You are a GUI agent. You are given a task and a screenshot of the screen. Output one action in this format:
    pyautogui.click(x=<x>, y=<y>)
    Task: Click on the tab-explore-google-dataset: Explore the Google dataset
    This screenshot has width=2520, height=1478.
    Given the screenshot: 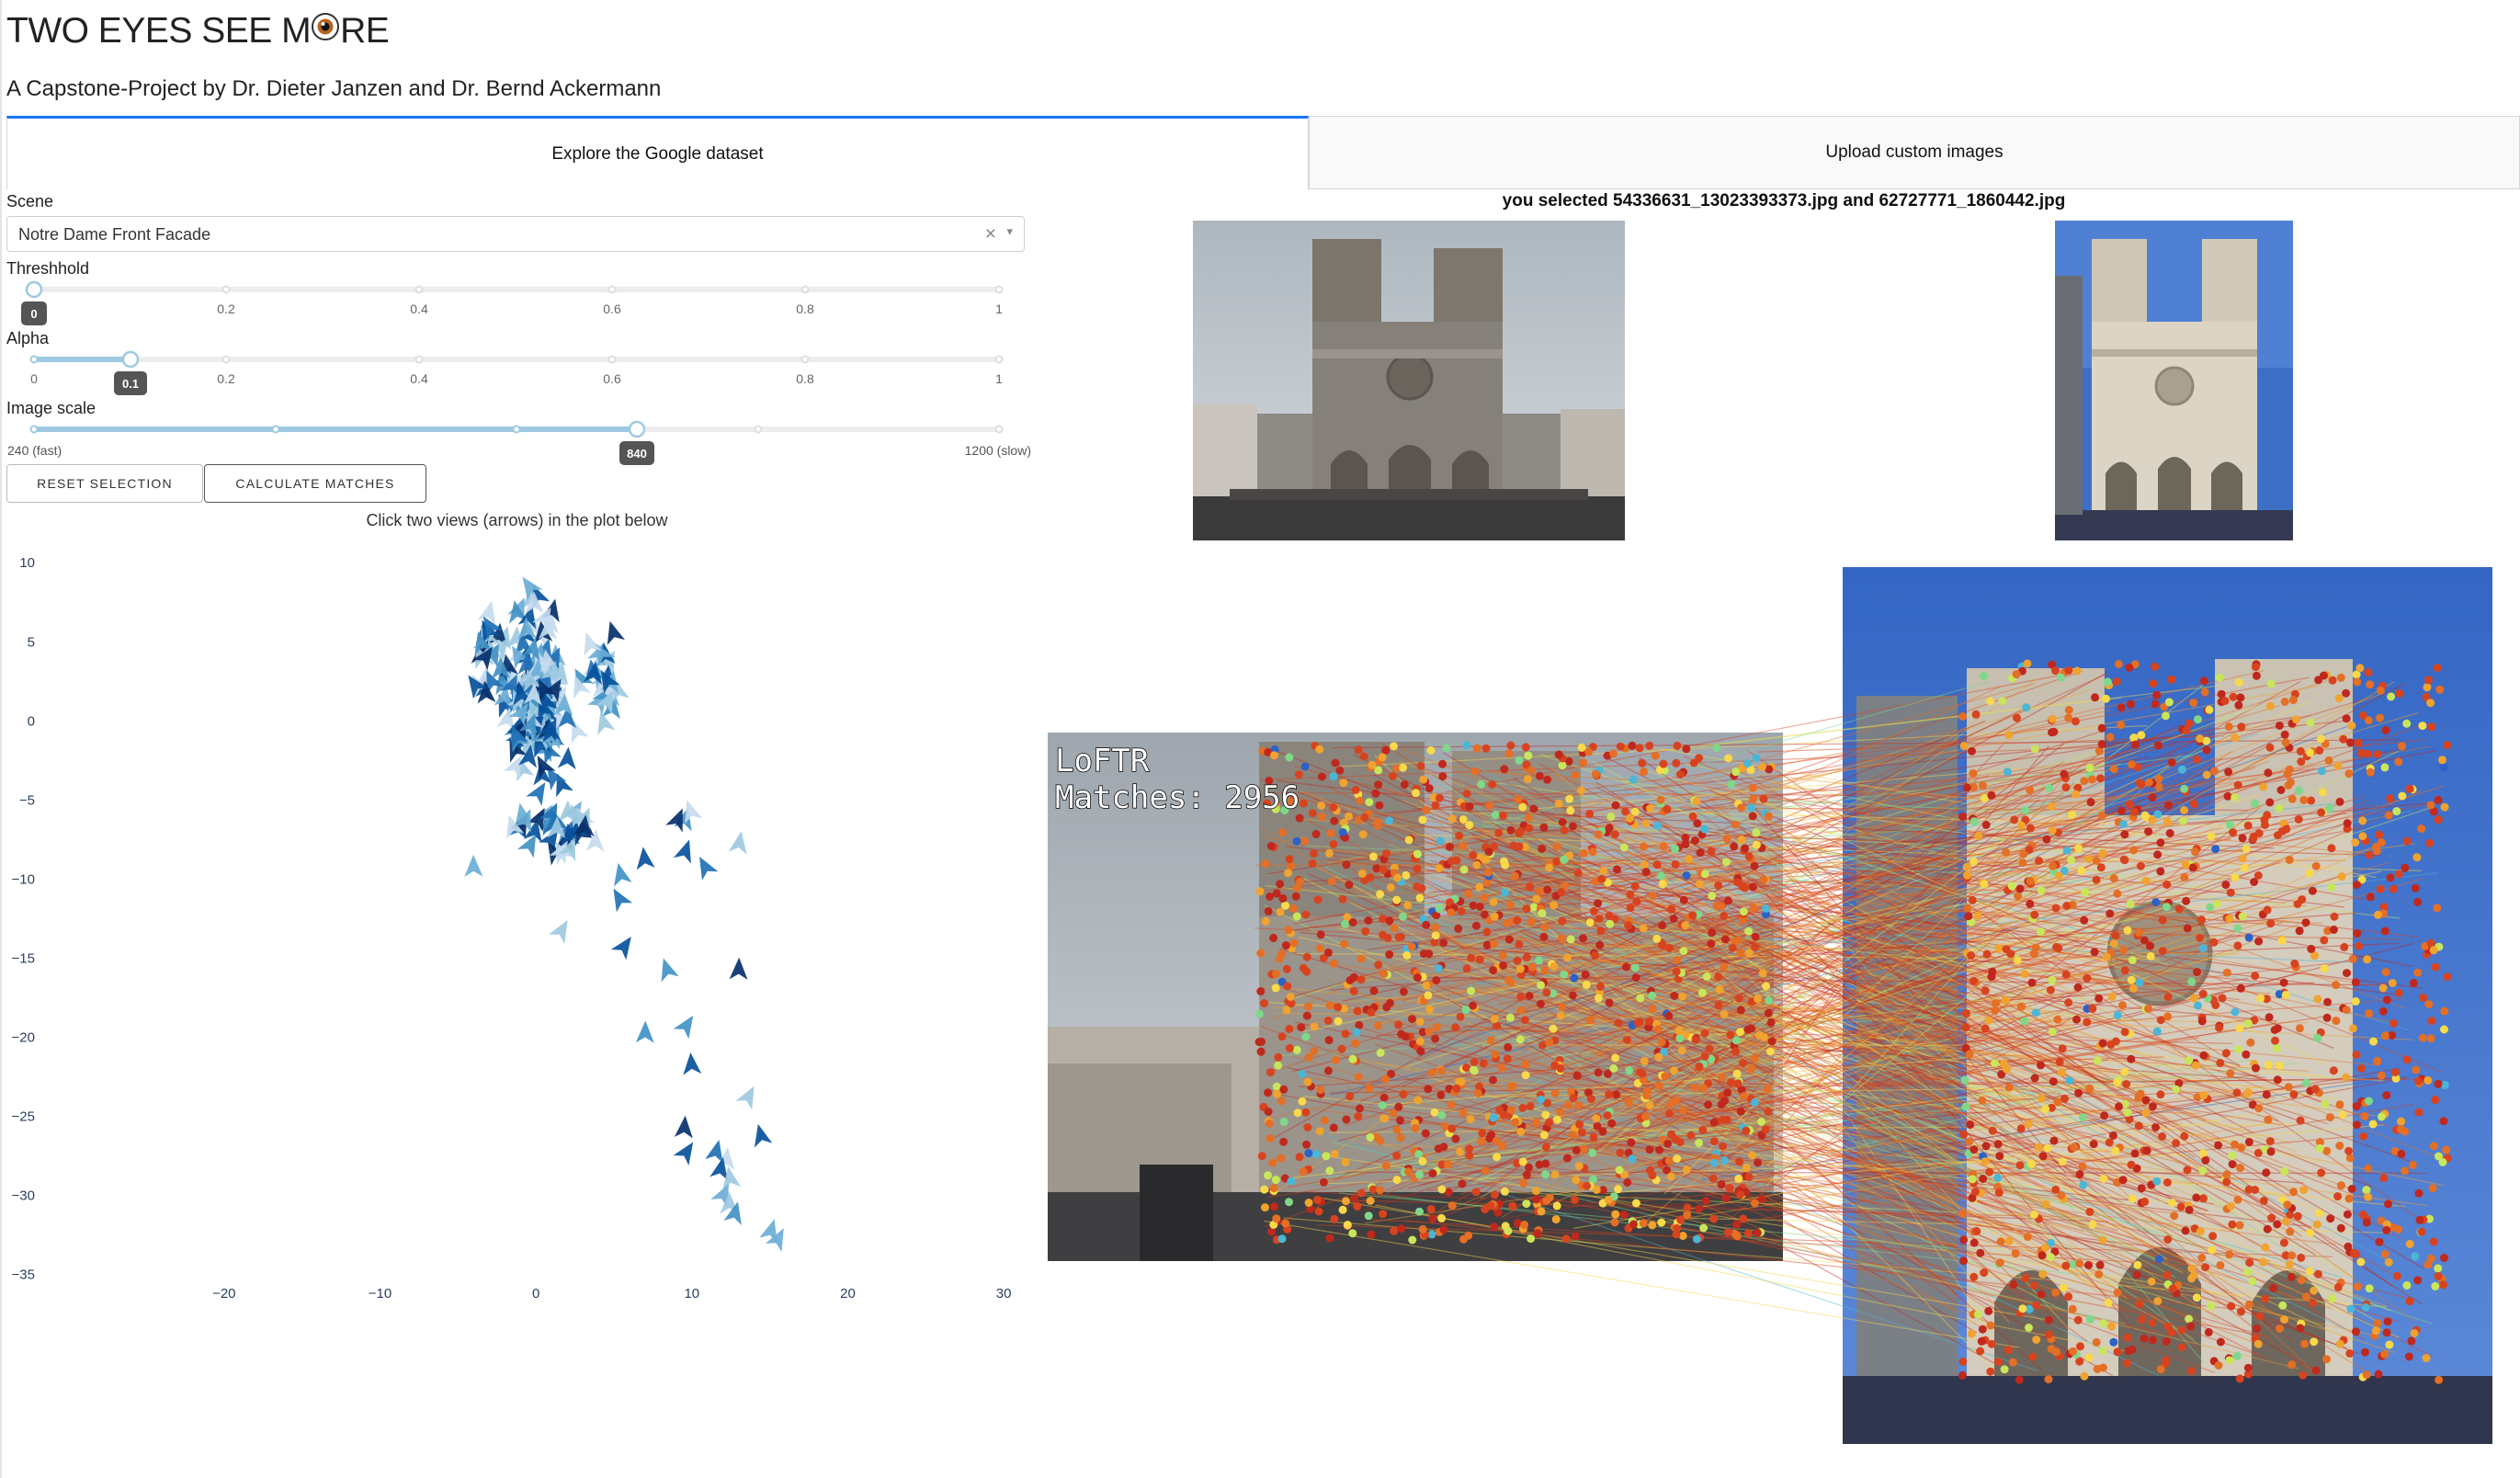 What is the action you would take?
    pyautogui.click(x=657, y=152)
    